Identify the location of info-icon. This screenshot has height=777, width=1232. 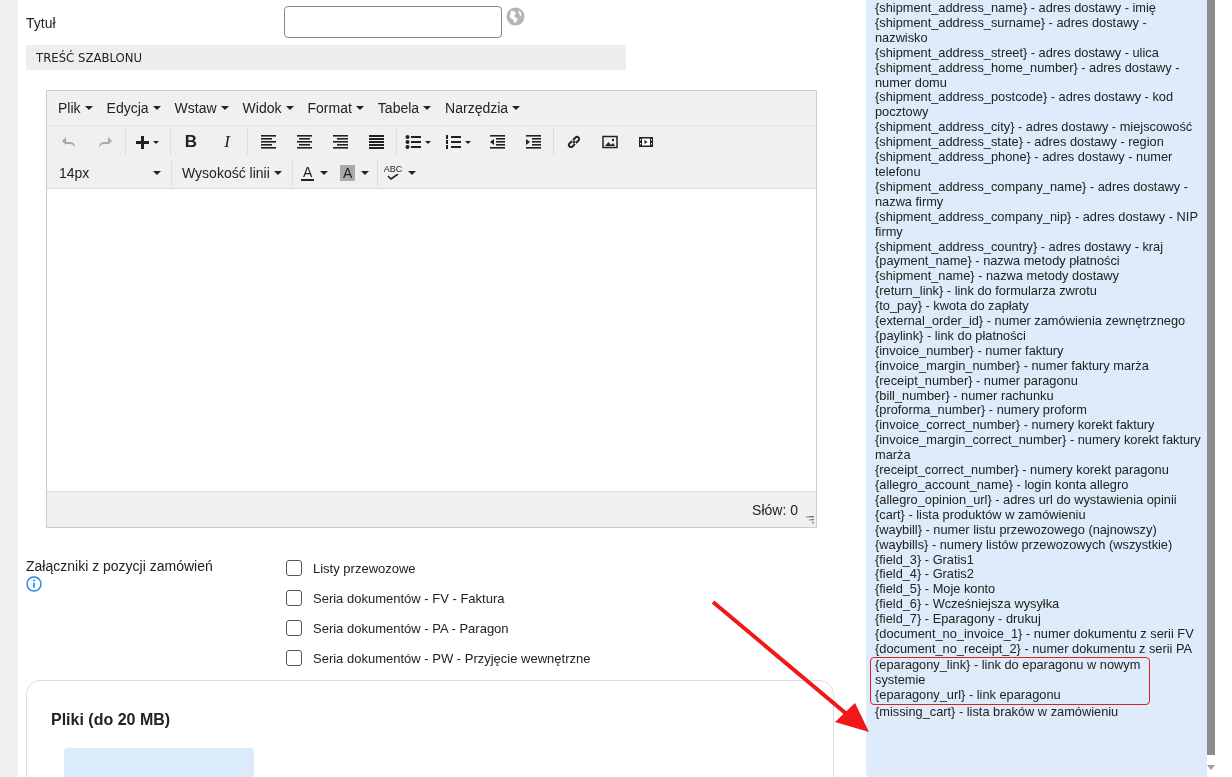
(34, 584).